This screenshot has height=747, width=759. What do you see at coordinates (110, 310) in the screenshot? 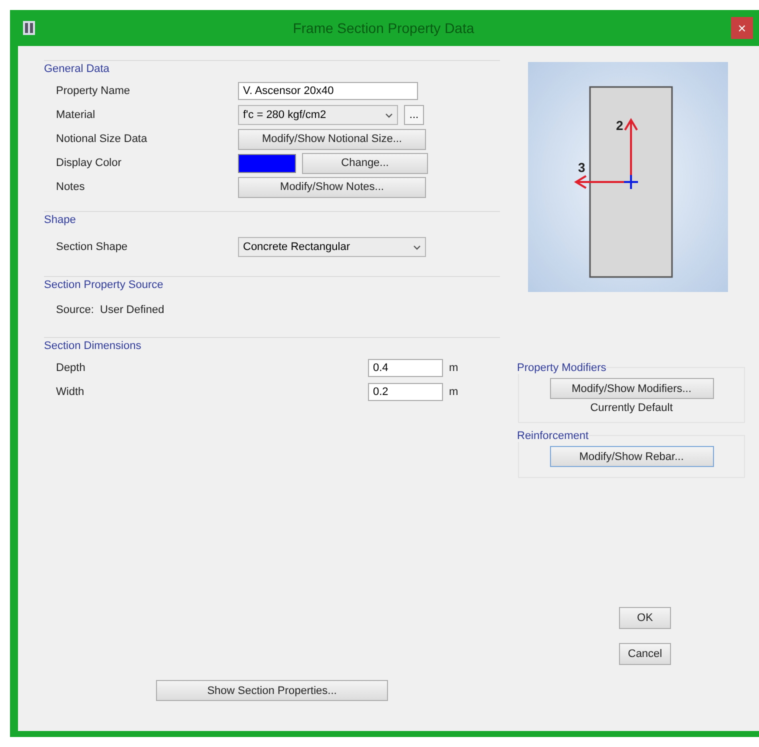
I see `source-text: Source: User Defined` at bounding box center [110, 310].